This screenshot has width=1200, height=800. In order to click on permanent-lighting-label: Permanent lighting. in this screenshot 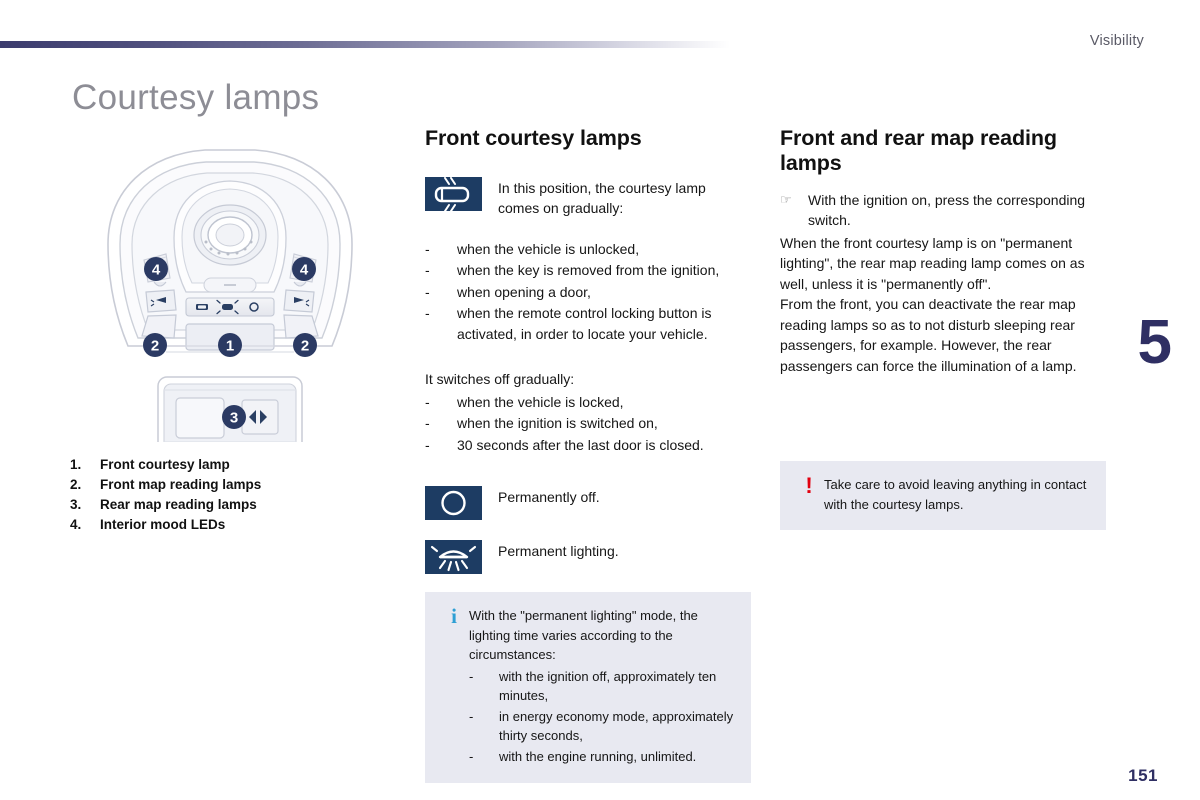, I will do `click(558, 551)`.